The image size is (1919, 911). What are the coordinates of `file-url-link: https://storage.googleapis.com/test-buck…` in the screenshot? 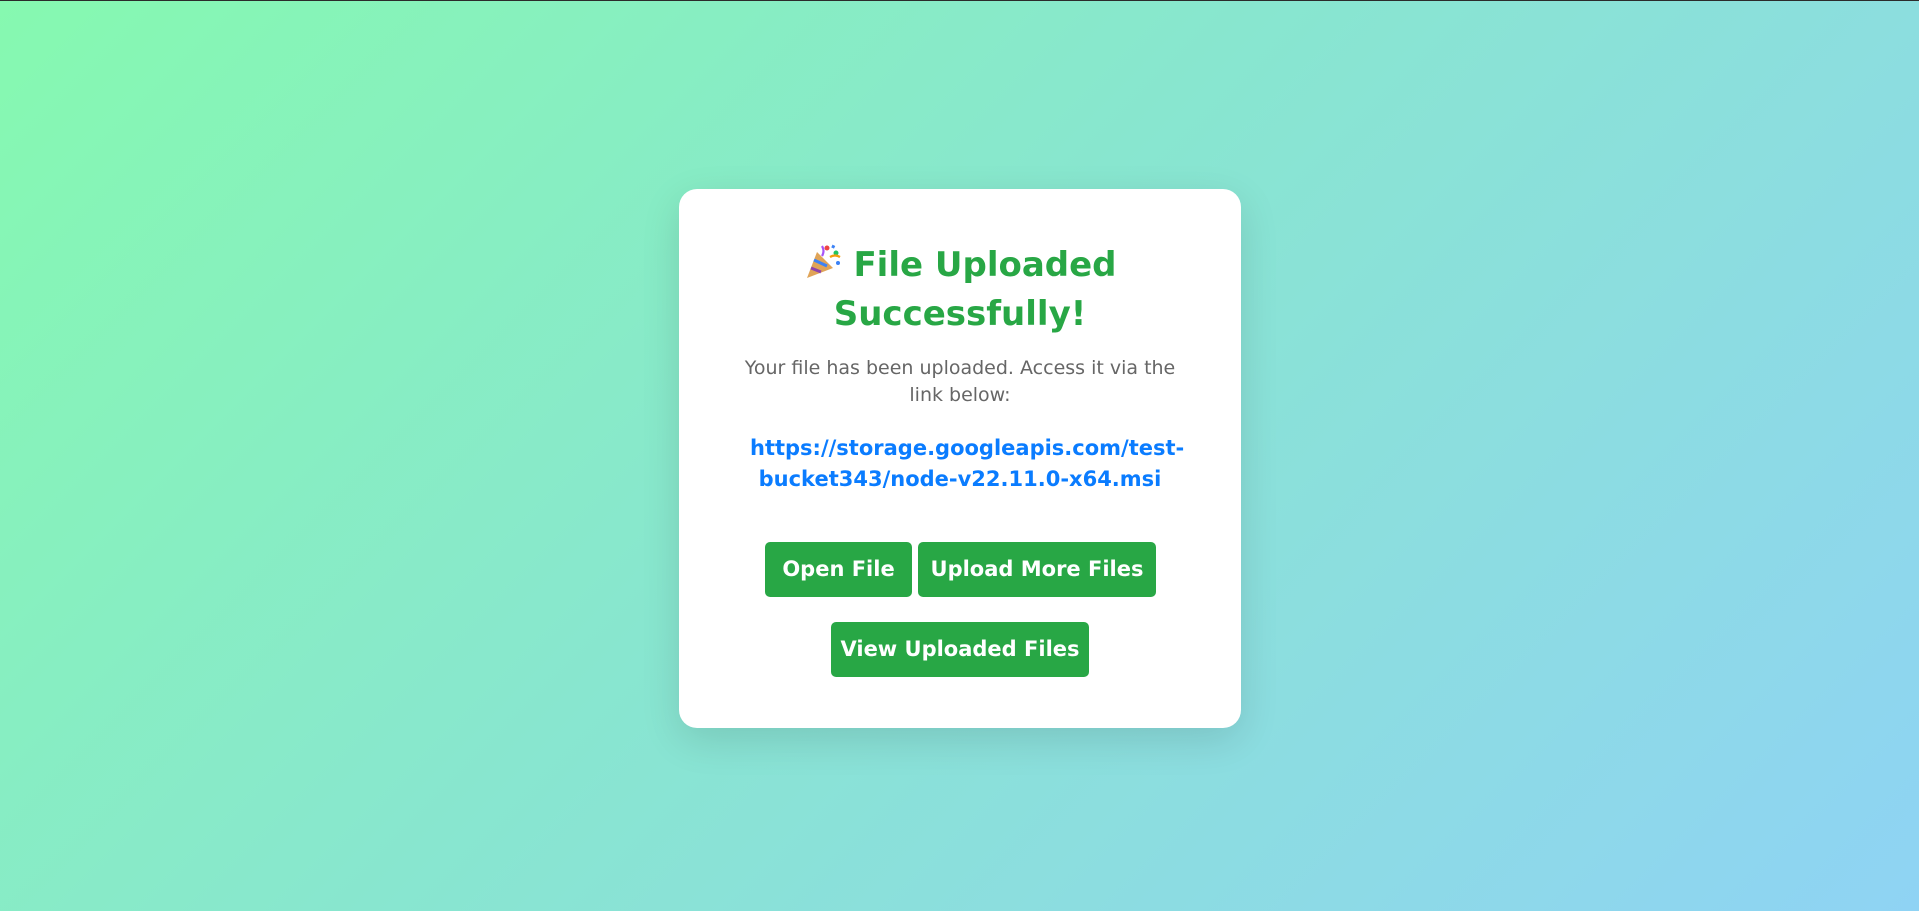 It's located at (967, 464).